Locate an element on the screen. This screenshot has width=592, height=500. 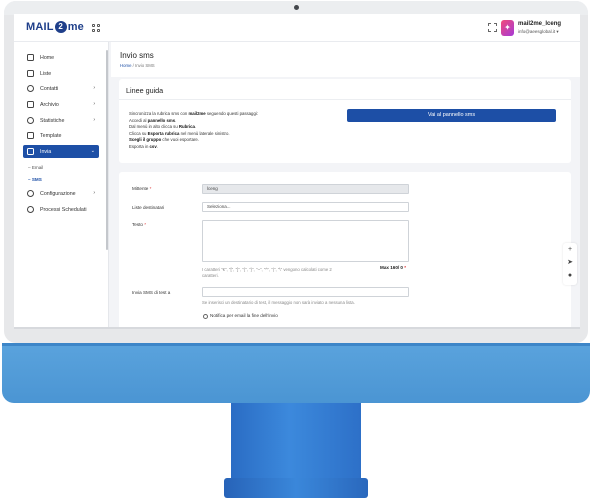
logo: MAIL 2 me is located at coordinates (55, 27).